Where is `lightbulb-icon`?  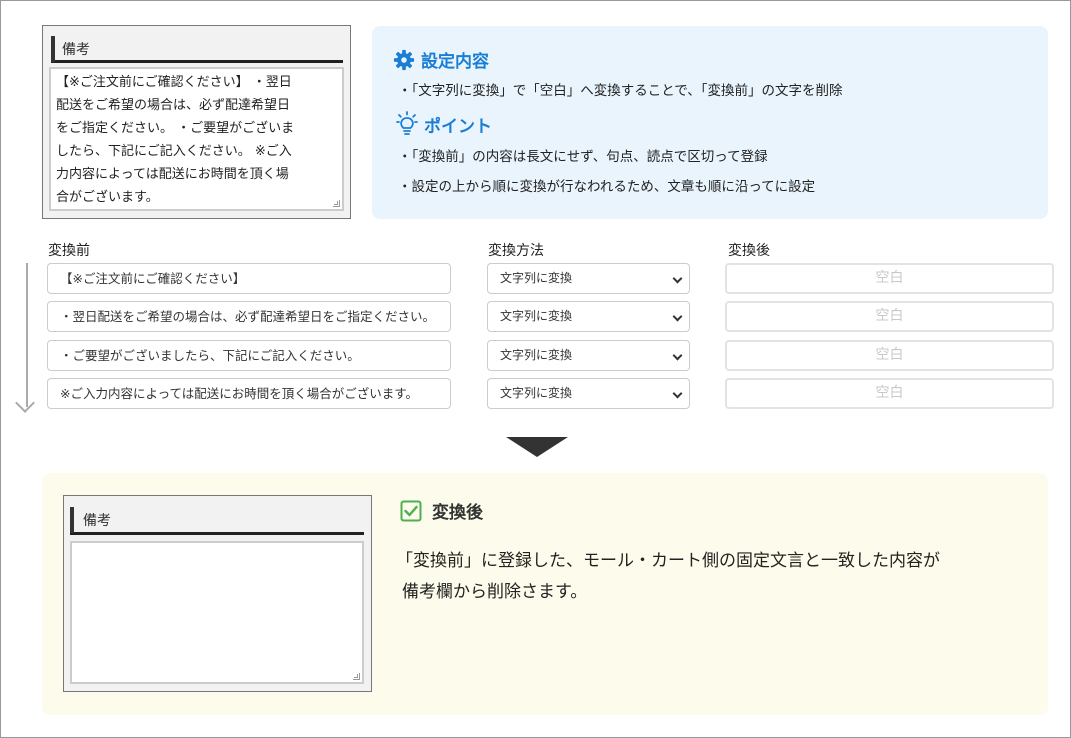 lightbulb-icon is located at coordinates (407, 123).